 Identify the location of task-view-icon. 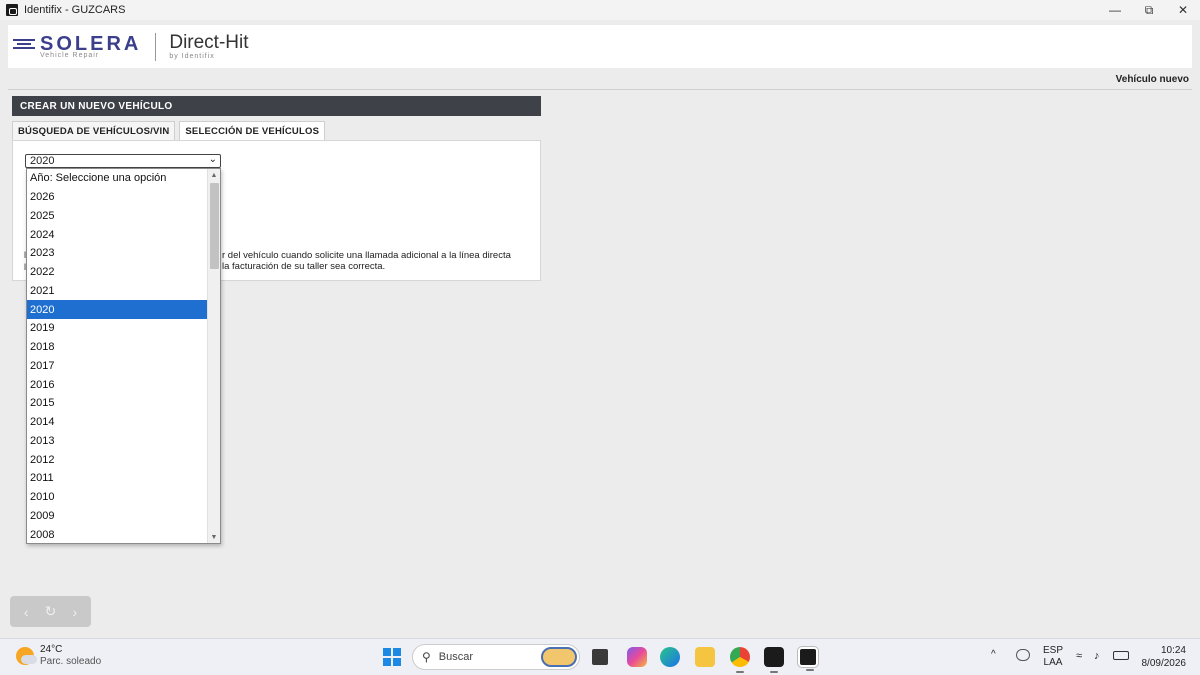
(600, 657).